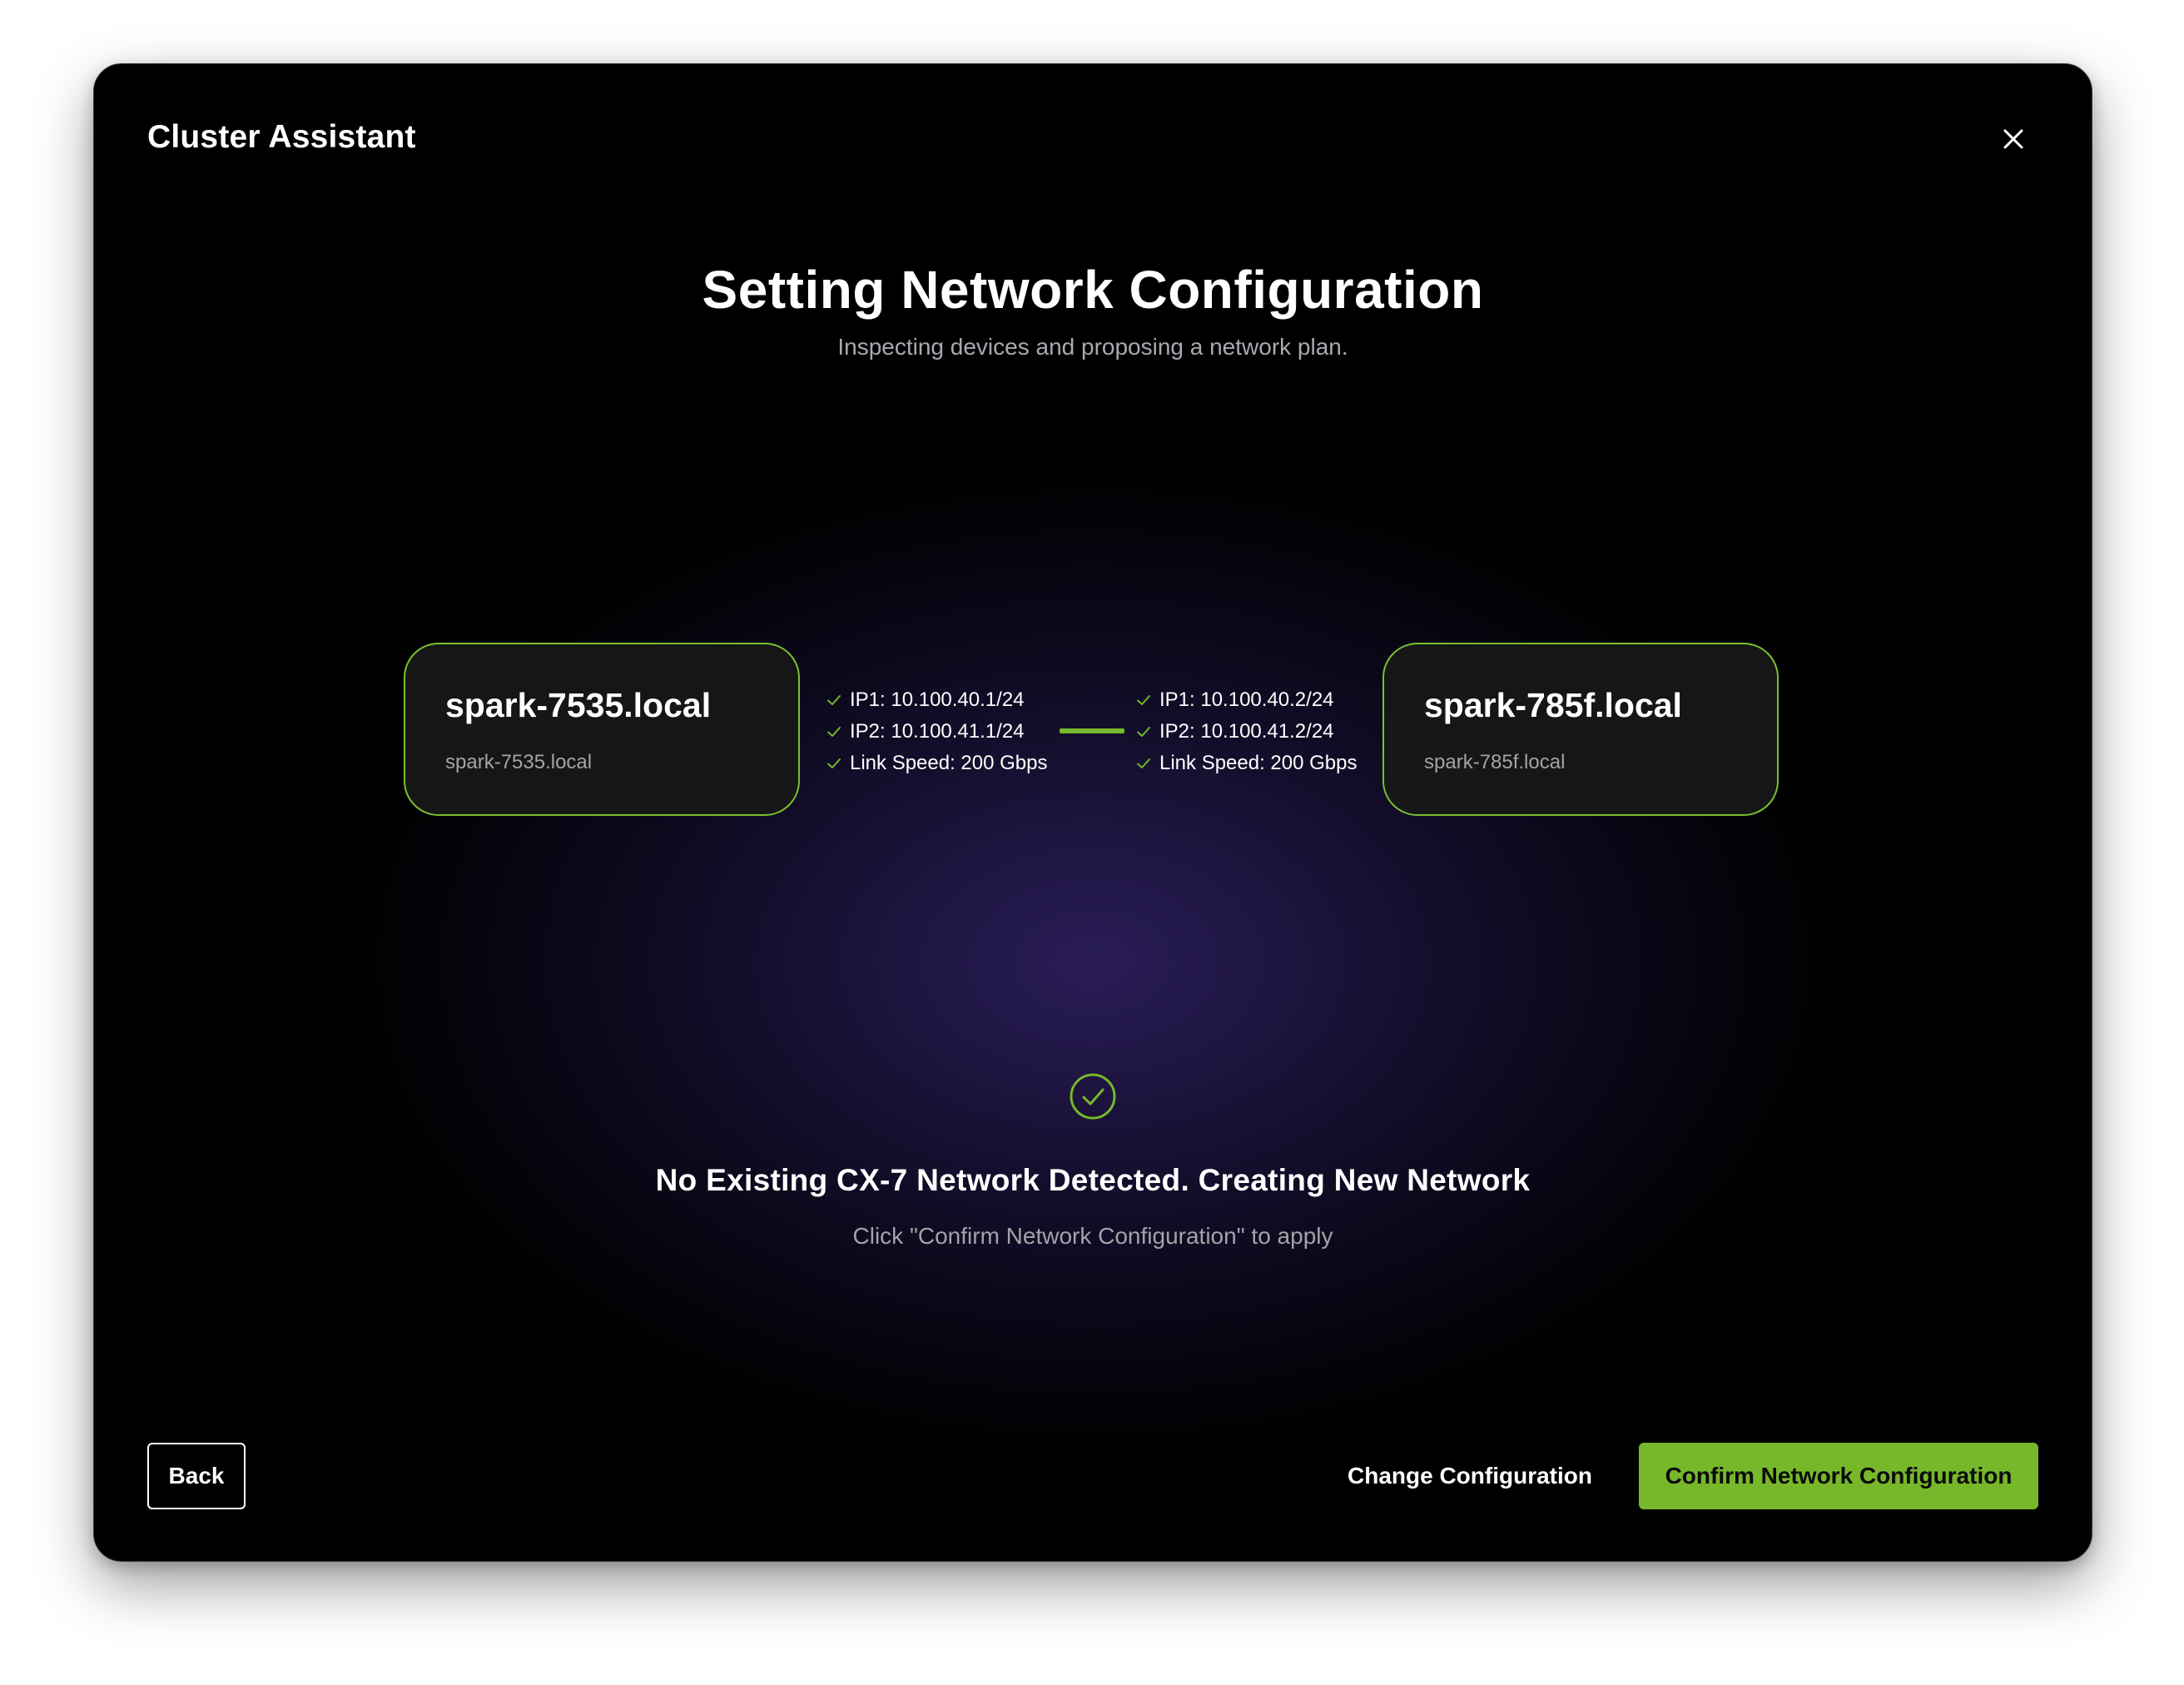 Image resolution: width=2184 pixels, height=1685 pixels. I want to click on check-circle-icon, so click(1093, 1096).